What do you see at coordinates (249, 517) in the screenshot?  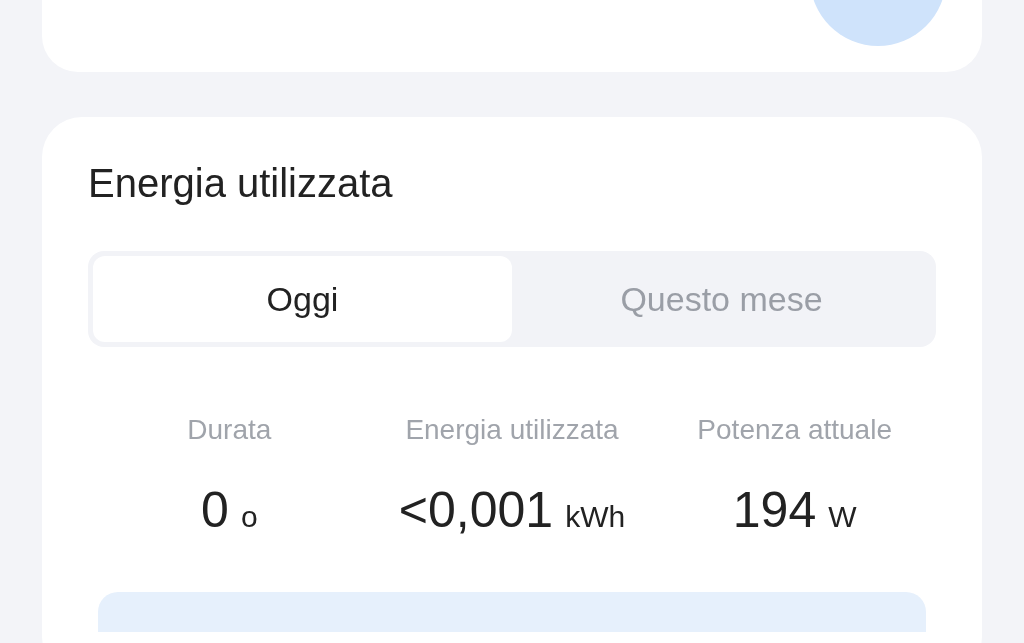 I see `stat-unit: o` at bounding box center [249, 517].